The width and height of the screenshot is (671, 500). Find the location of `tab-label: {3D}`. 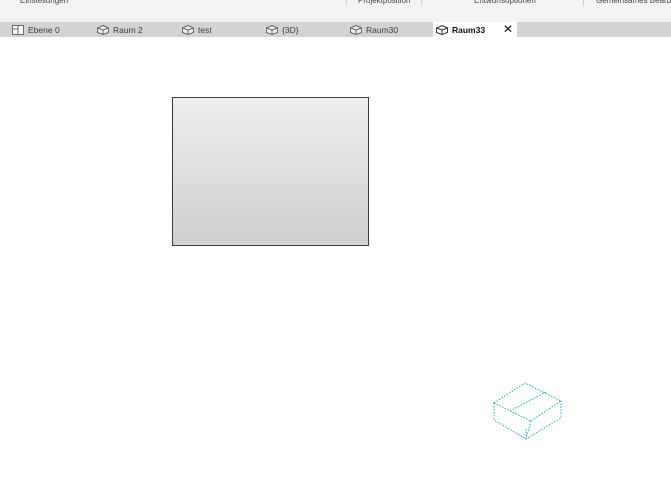

tab-label: {3D} is located at coordinates (290, 29).